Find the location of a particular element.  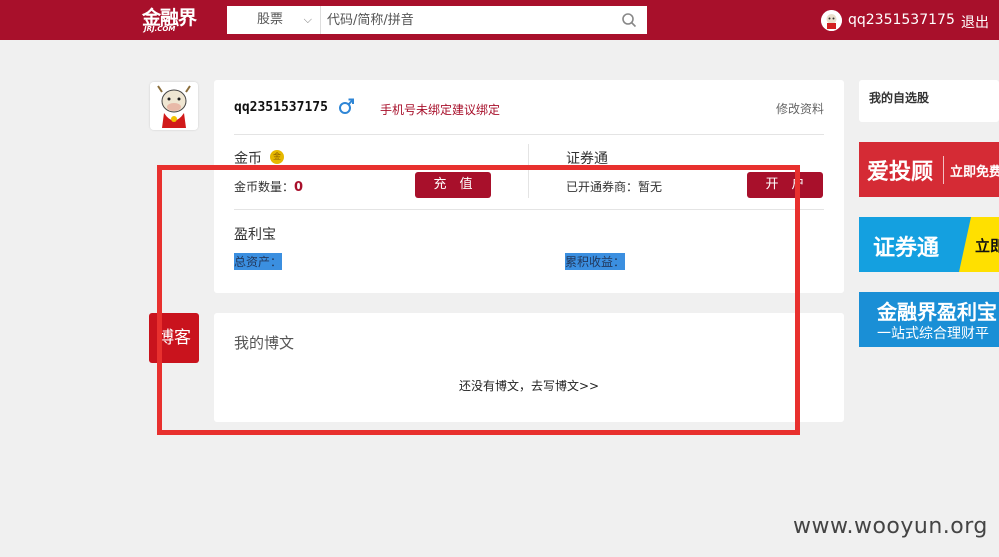

banner-subtitle: 一站式综合理财平 is located at coordinates (933, 334).